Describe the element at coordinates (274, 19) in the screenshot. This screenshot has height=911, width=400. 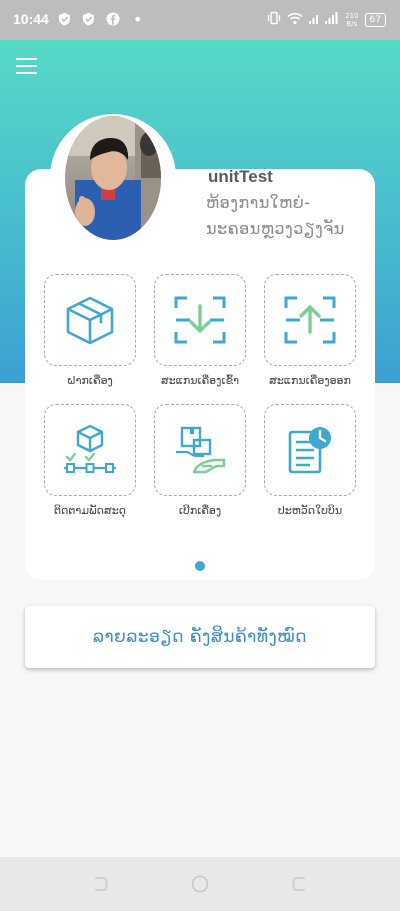
I see `vibrate-icon` at that location.